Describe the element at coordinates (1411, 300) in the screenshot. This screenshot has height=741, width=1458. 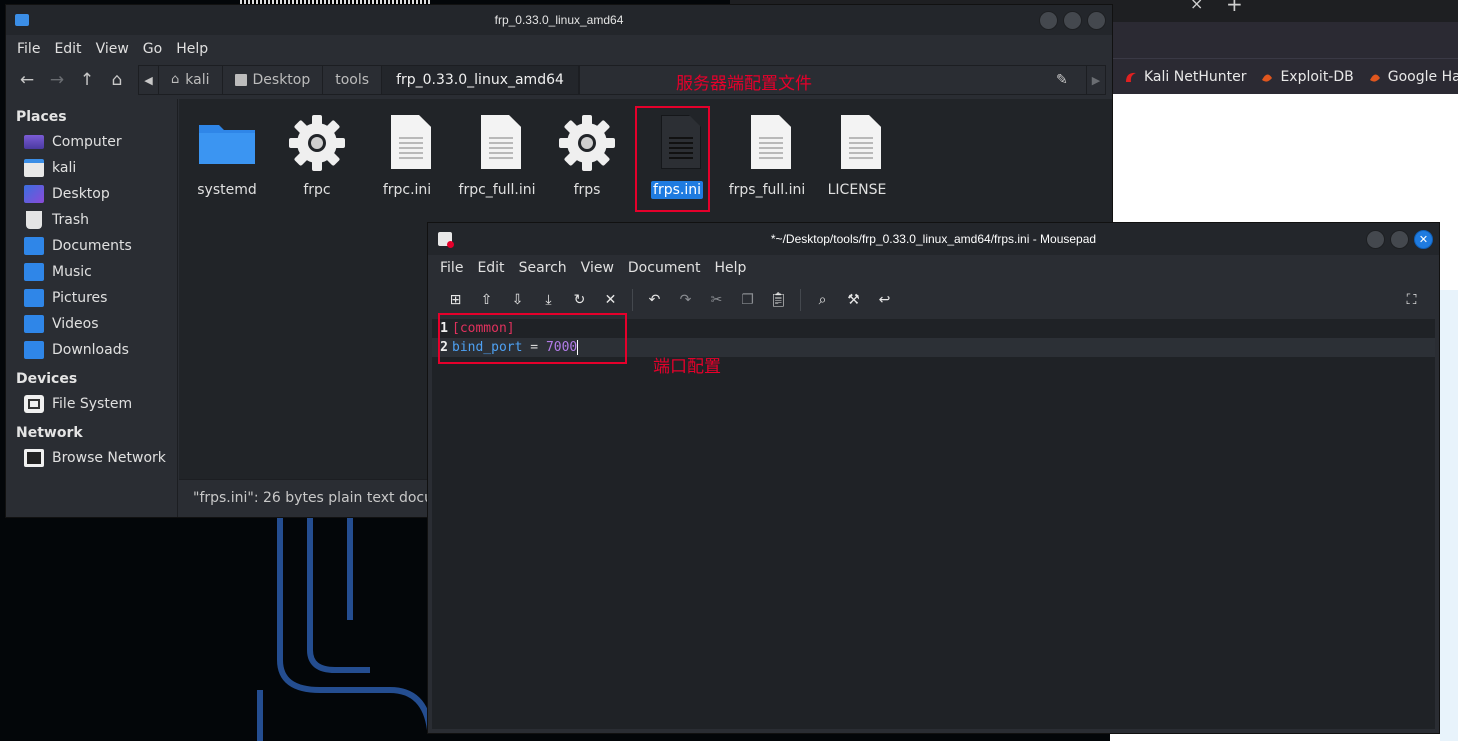
I see `fullscreen-icon: ⛶` at that location.